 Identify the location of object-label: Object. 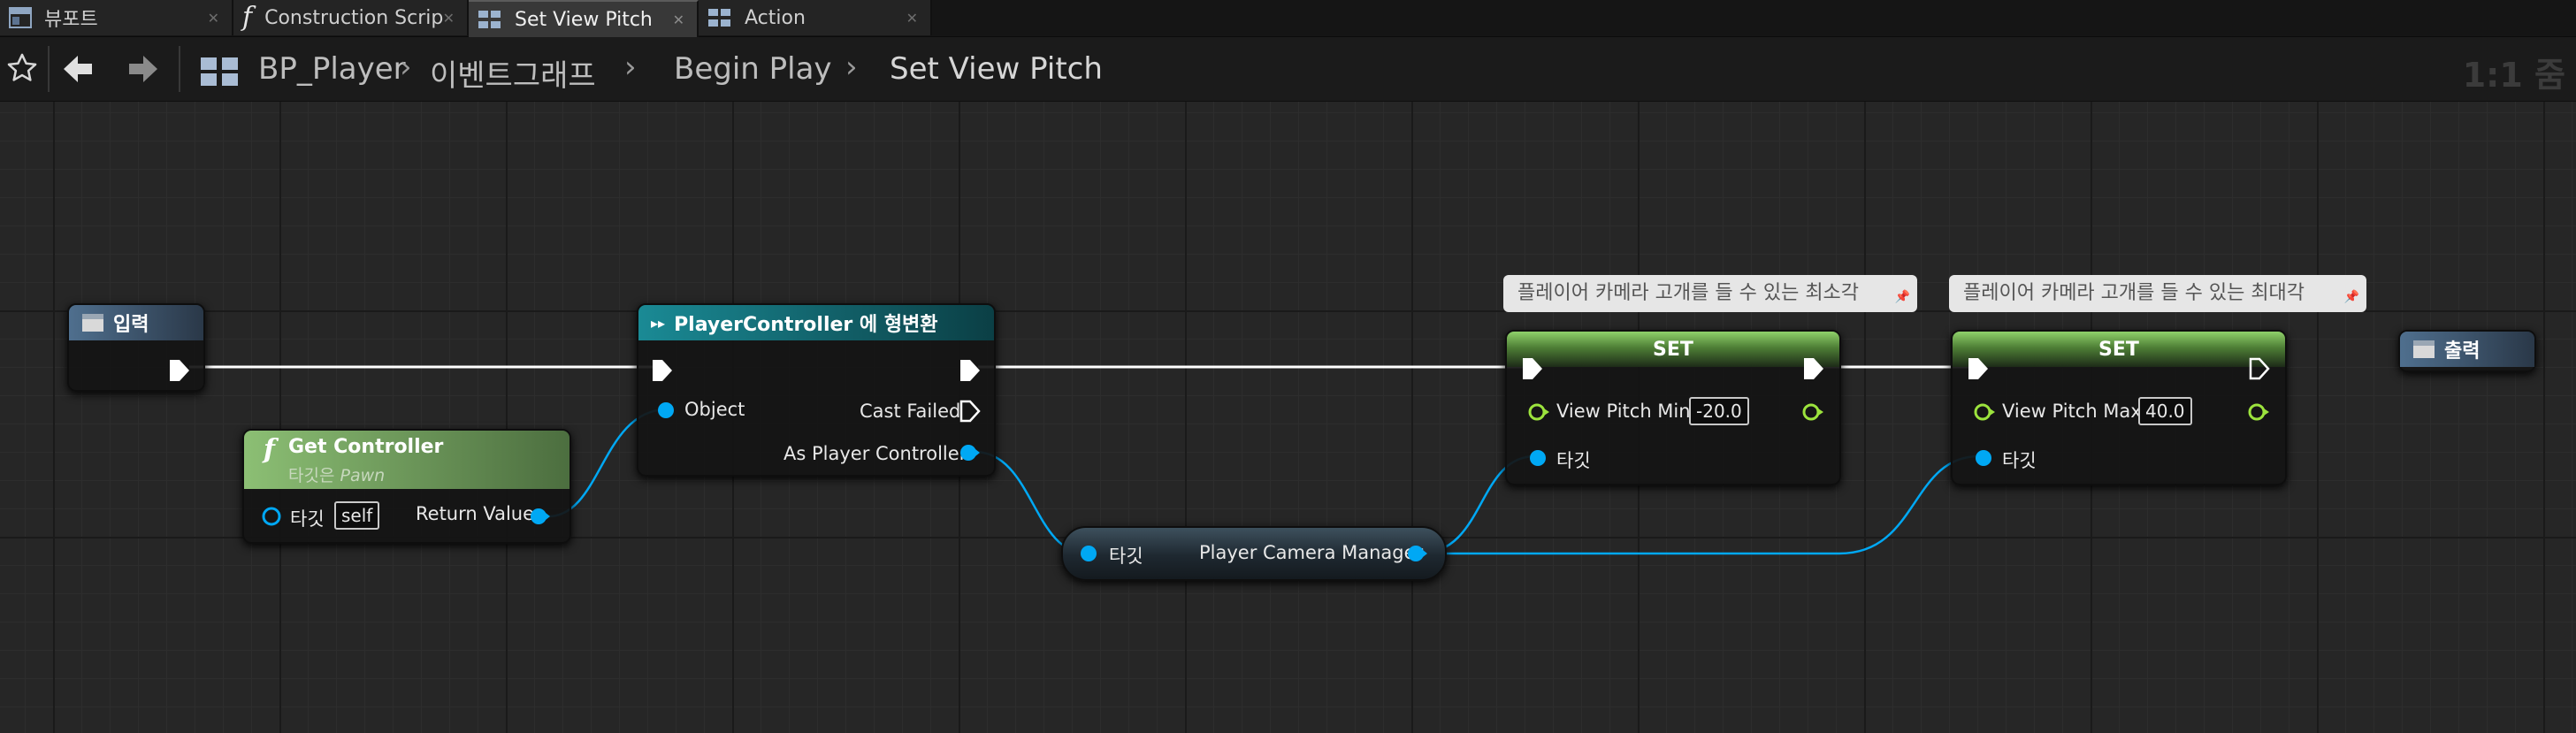
(714, 409).